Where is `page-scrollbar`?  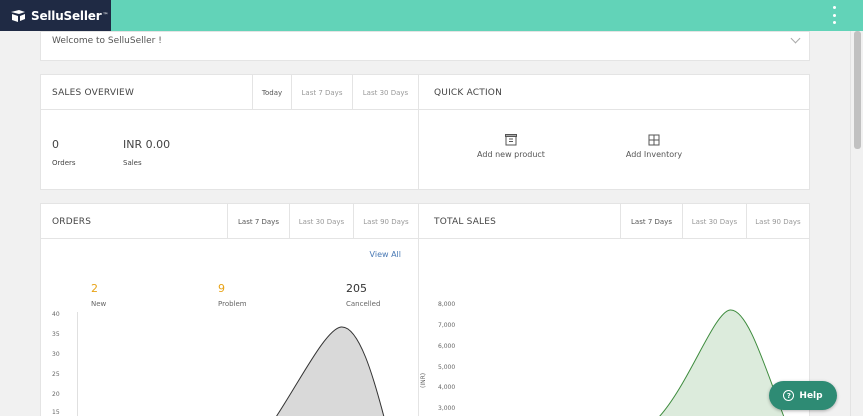 page-scrollbar is located at coordinates (856, 223).